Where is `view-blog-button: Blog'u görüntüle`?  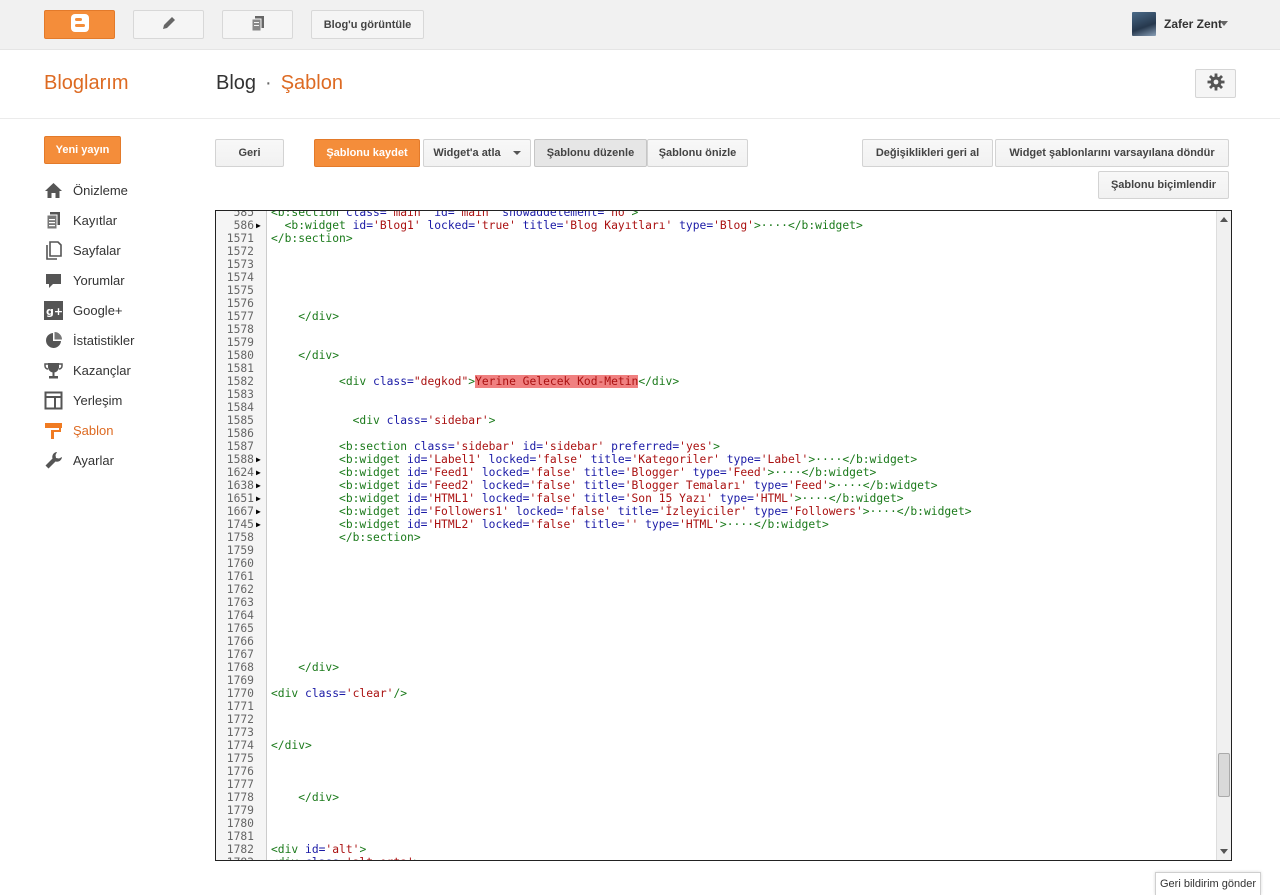
view-blog-button: Blog'u görüntüle is located at coordinates (367, 24).